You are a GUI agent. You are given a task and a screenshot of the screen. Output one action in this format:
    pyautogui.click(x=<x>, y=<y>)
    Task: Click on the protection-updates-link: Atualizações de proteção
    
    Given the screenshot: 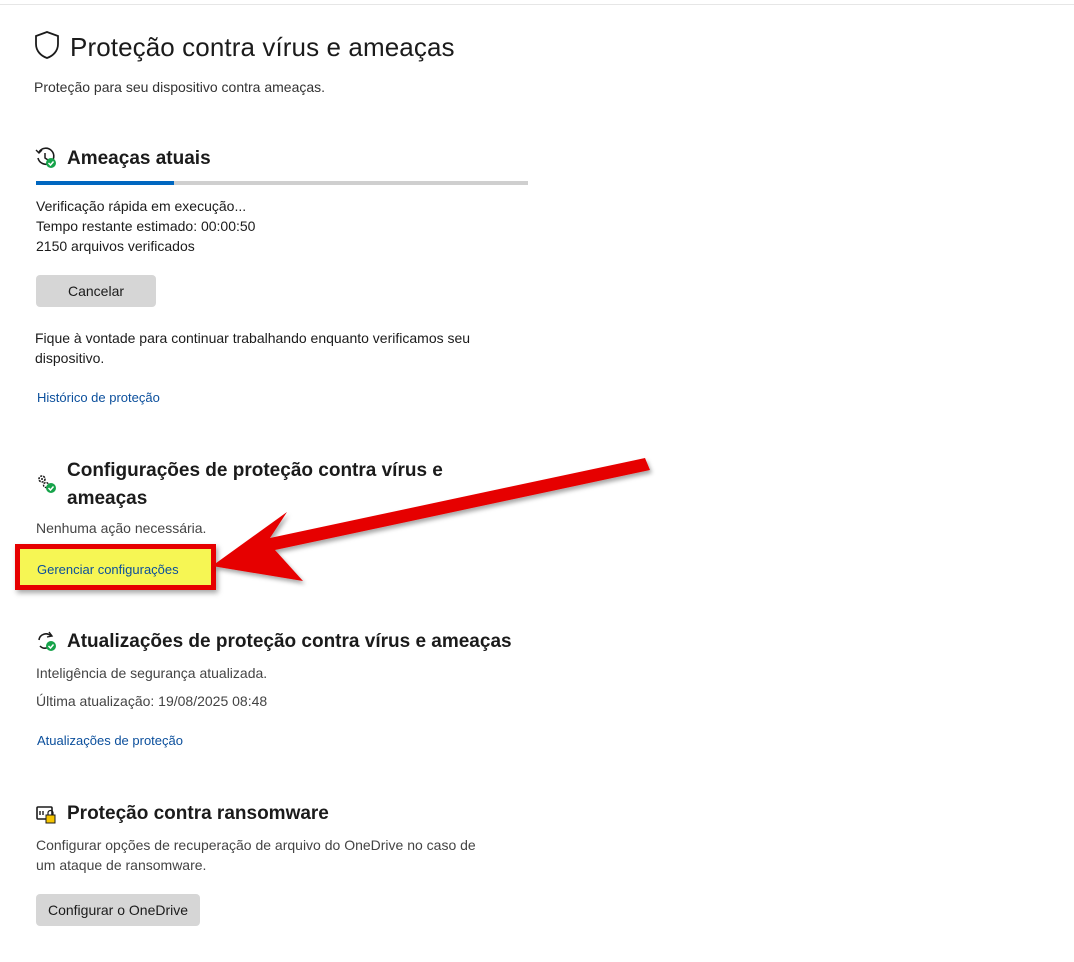 What is the action you would take?
    pyautogui.click(x=110, y=740)
    